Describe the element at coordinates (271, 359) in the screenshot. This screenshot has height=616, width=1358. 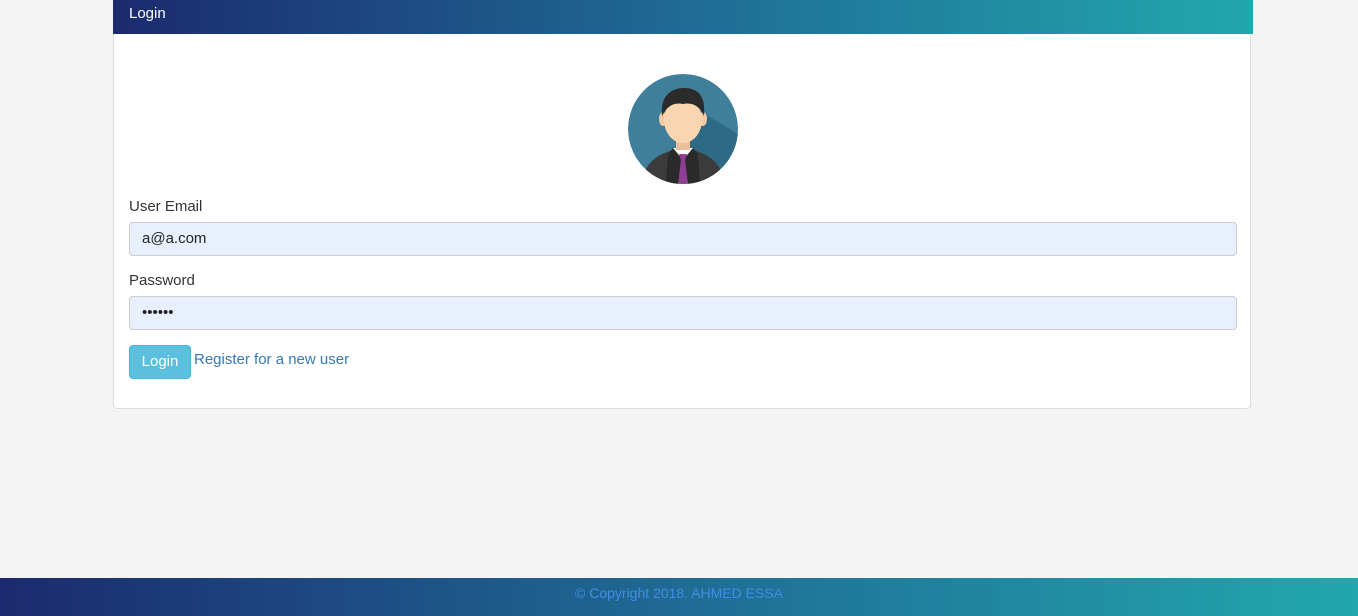
I see `register-link: Register for a new user` at that location.